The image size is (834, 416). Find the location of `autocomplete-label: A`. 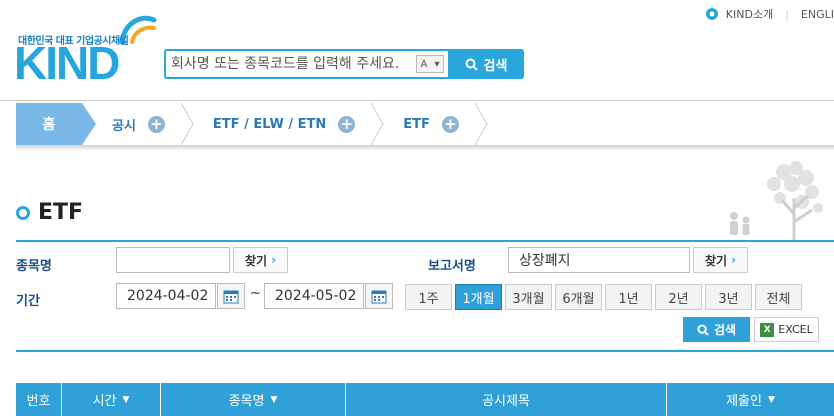

autocomplete-label: A is located at coordinates (424, 64).